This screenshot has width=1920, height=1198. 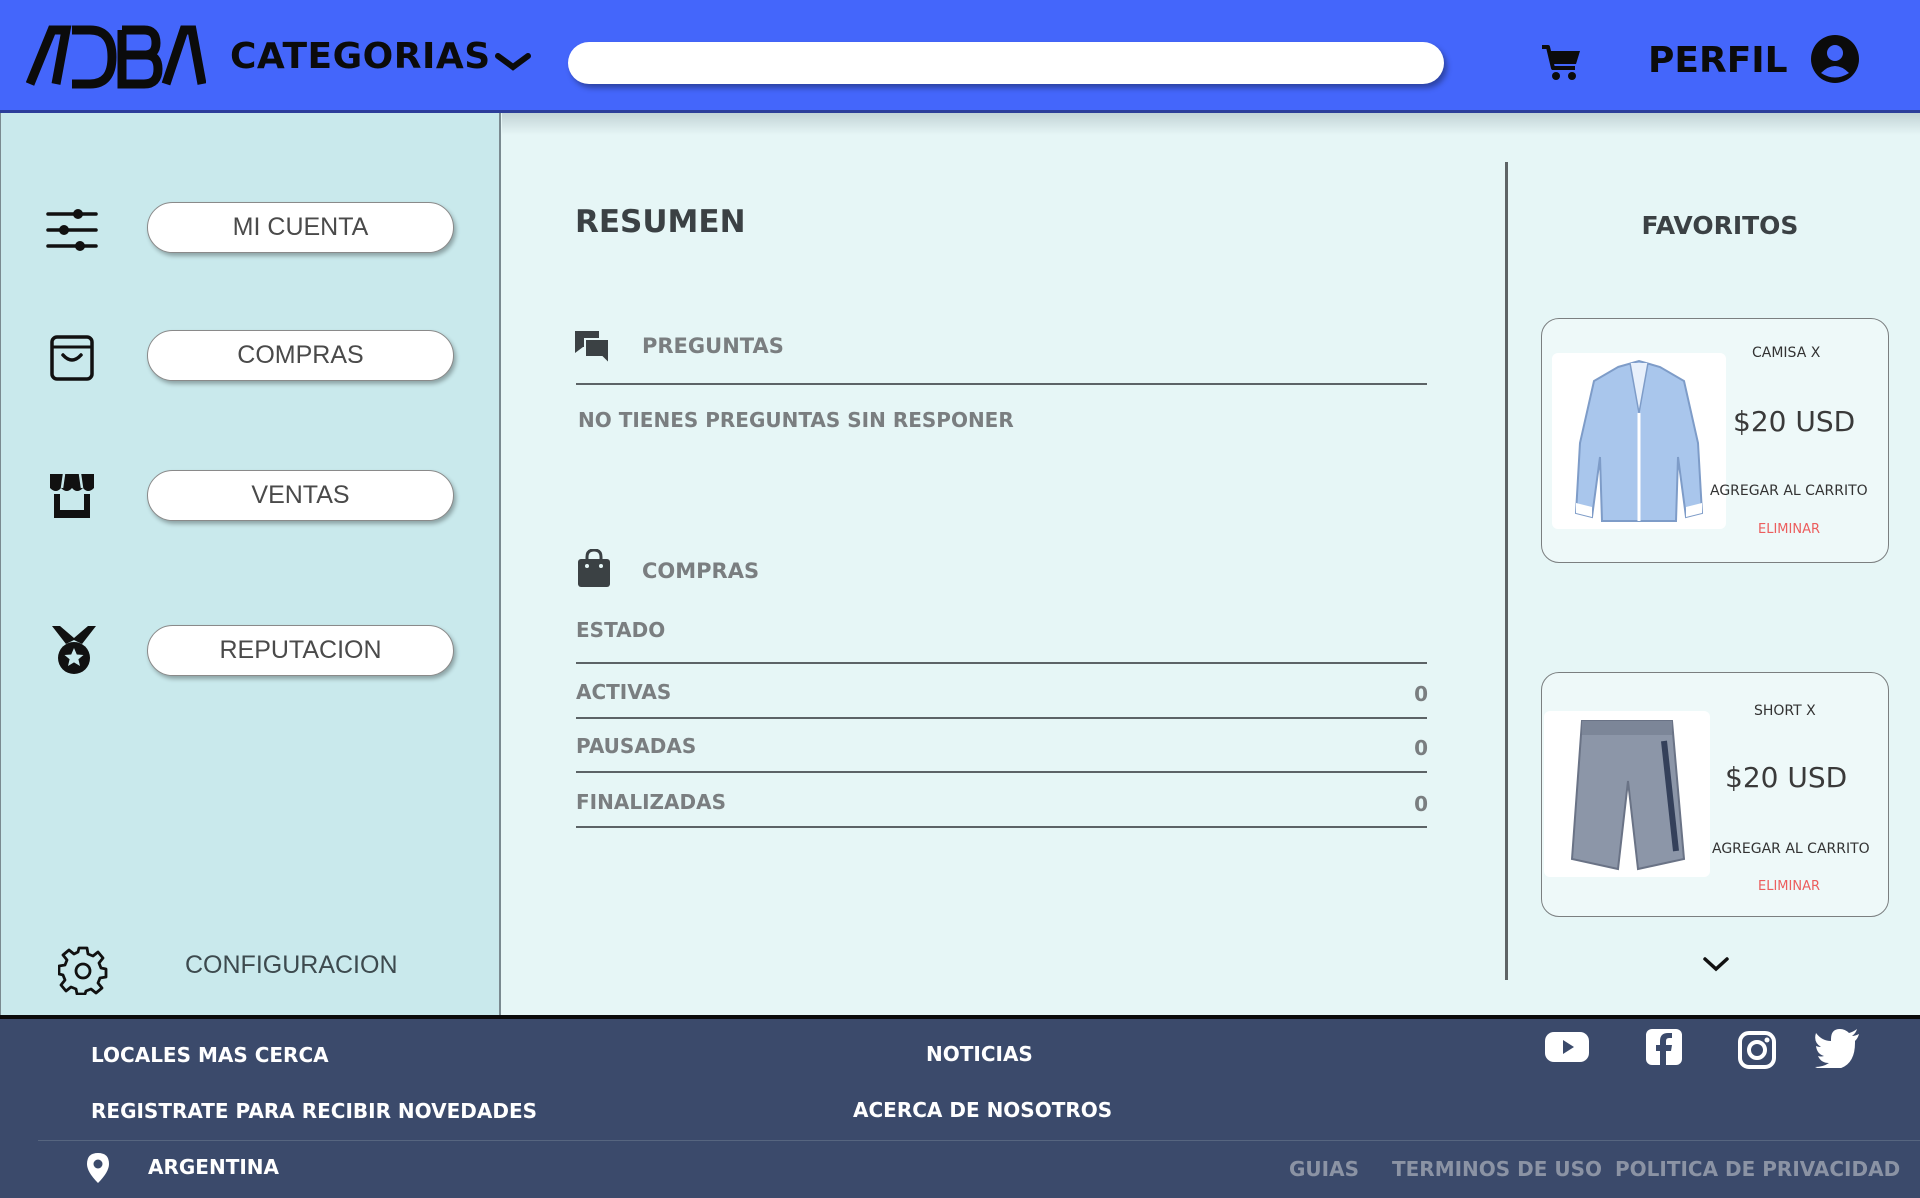 What do you see at coordinates (1757, 1050) in the screenshot?
I see `instagram-icon` at bounding box center [1757, 1050].